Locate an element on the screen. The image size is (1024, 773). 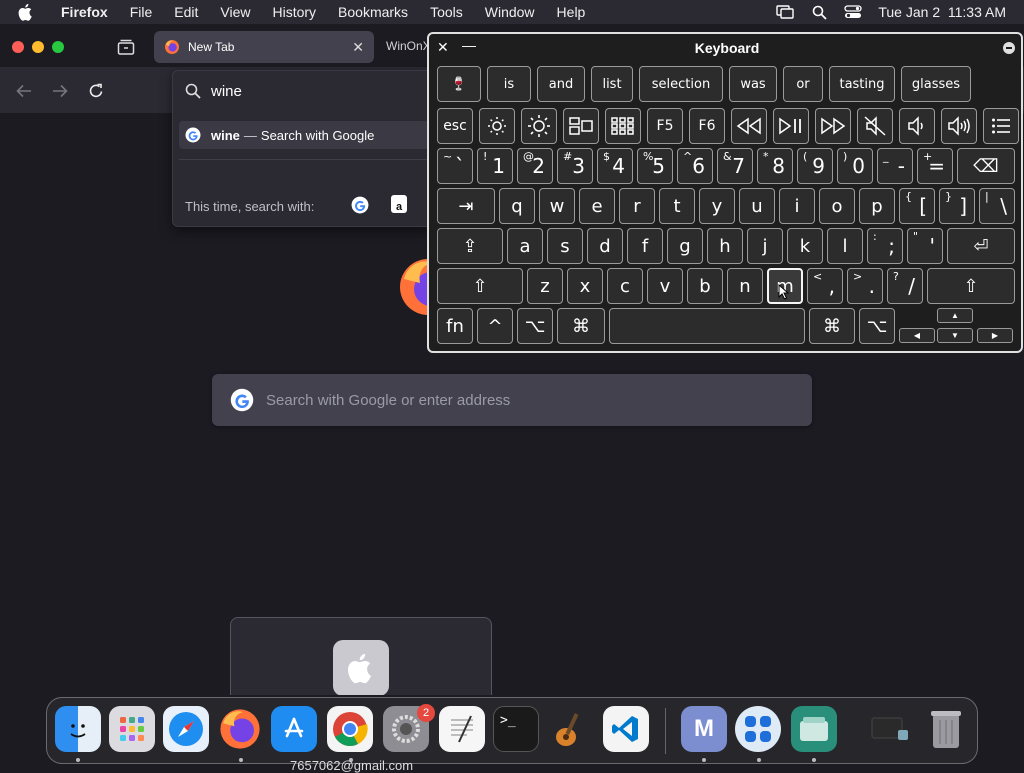
key-backtick: ~ ` is located at coordinates (455, 166).